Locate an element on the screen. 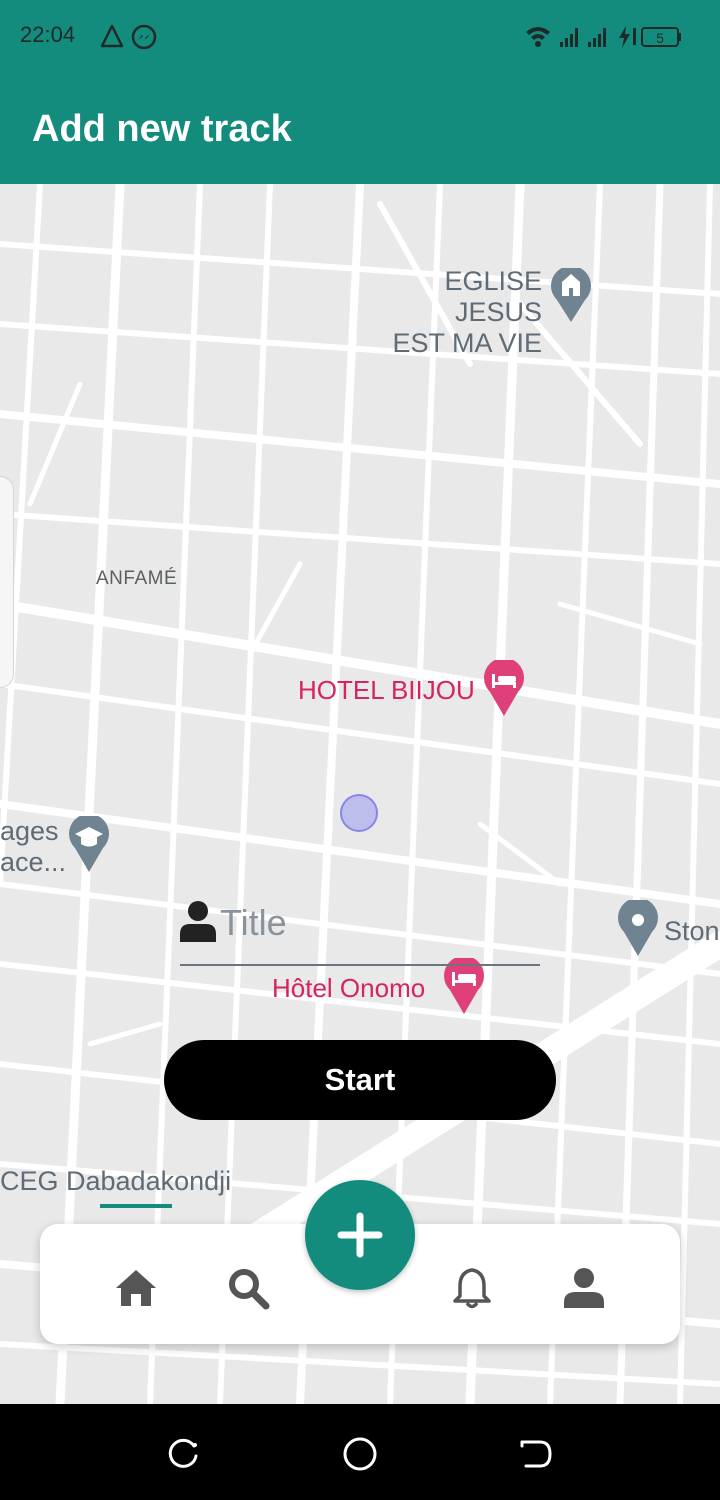 This screenshot has width=720, height=1500. alert-triangle-icon is located at coordinates (112, 36).